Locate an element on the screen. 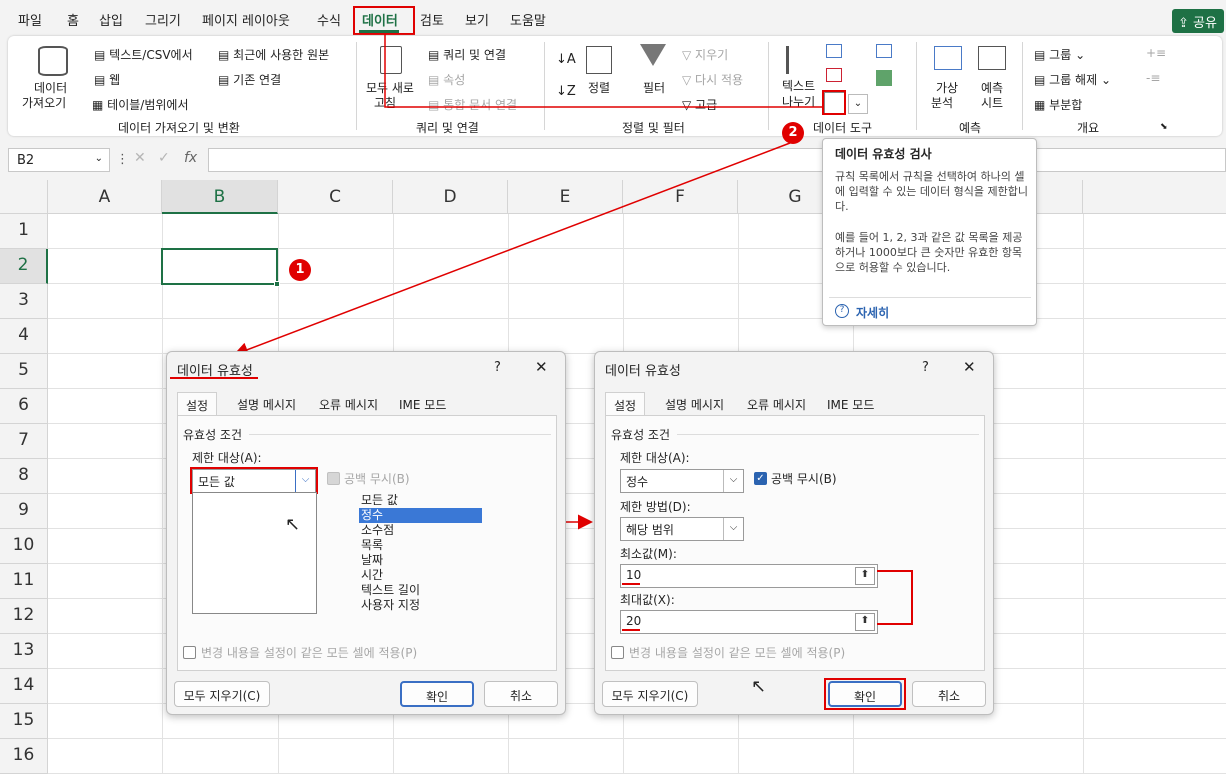 This screenshot has width=1226, height=774. list-item: 날짜 is located at coordinates (420, 560).